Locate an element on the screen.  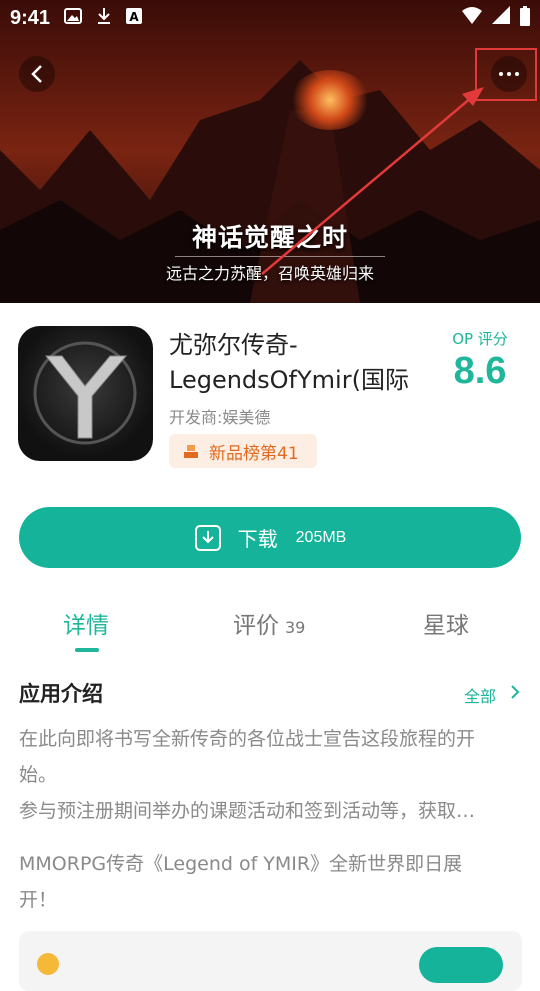
tab-reviews-count: 39 is located at coordinates (295, 627).